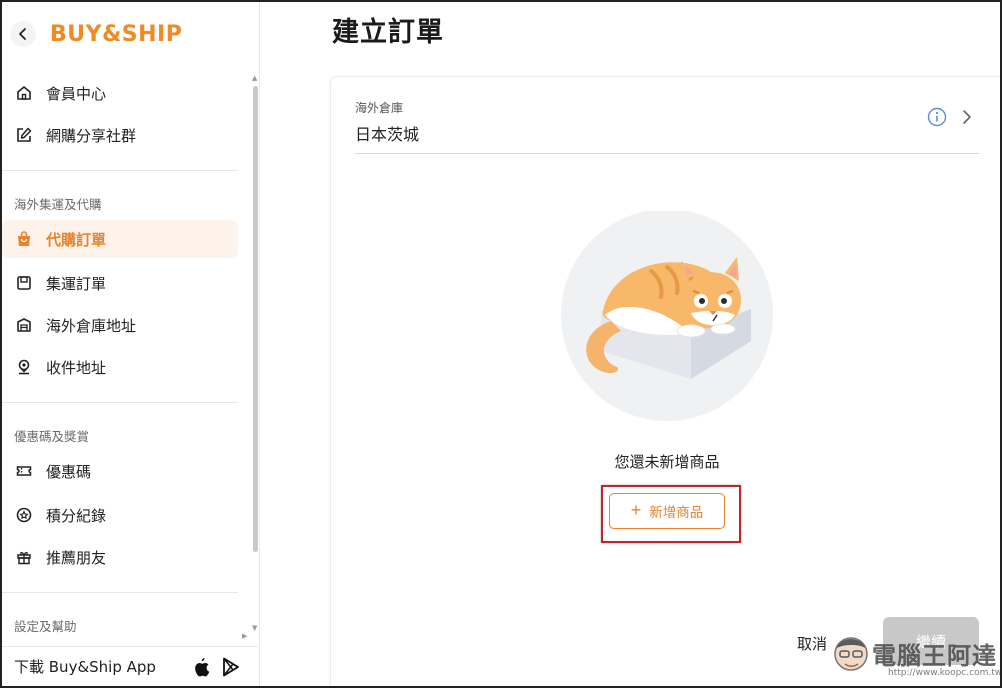 The width and height of the screenshot is (1002, 688). What do you see at coordinates (254, 628) in the screenshot?
I see `scroll-down-icon: ▼` at bounding box center [254, 628].